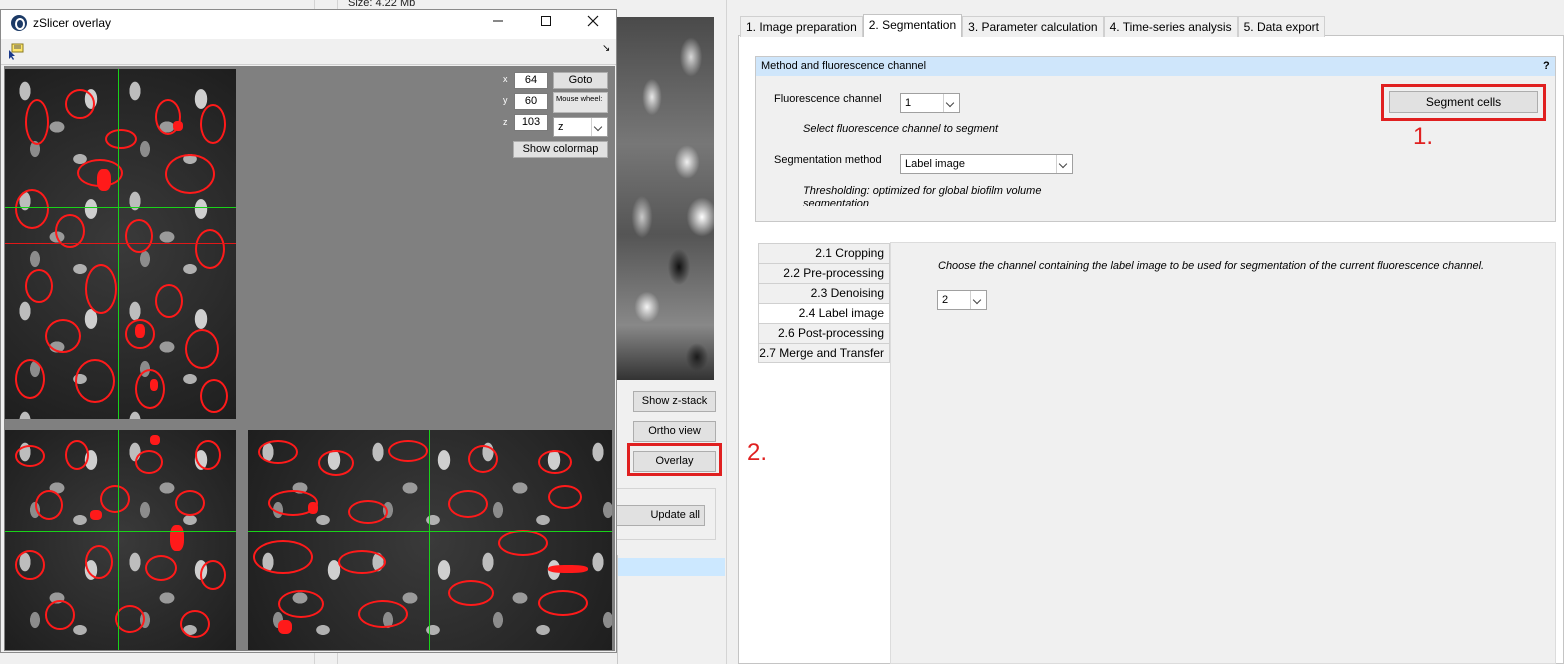 This screenshot has width=1564, height=664. What do you see at coordinates (1170, 26) in the screenshot?
I see `tab-time-series-analysis: 4. Time-series analysis` at bounding box center [1170, 26].